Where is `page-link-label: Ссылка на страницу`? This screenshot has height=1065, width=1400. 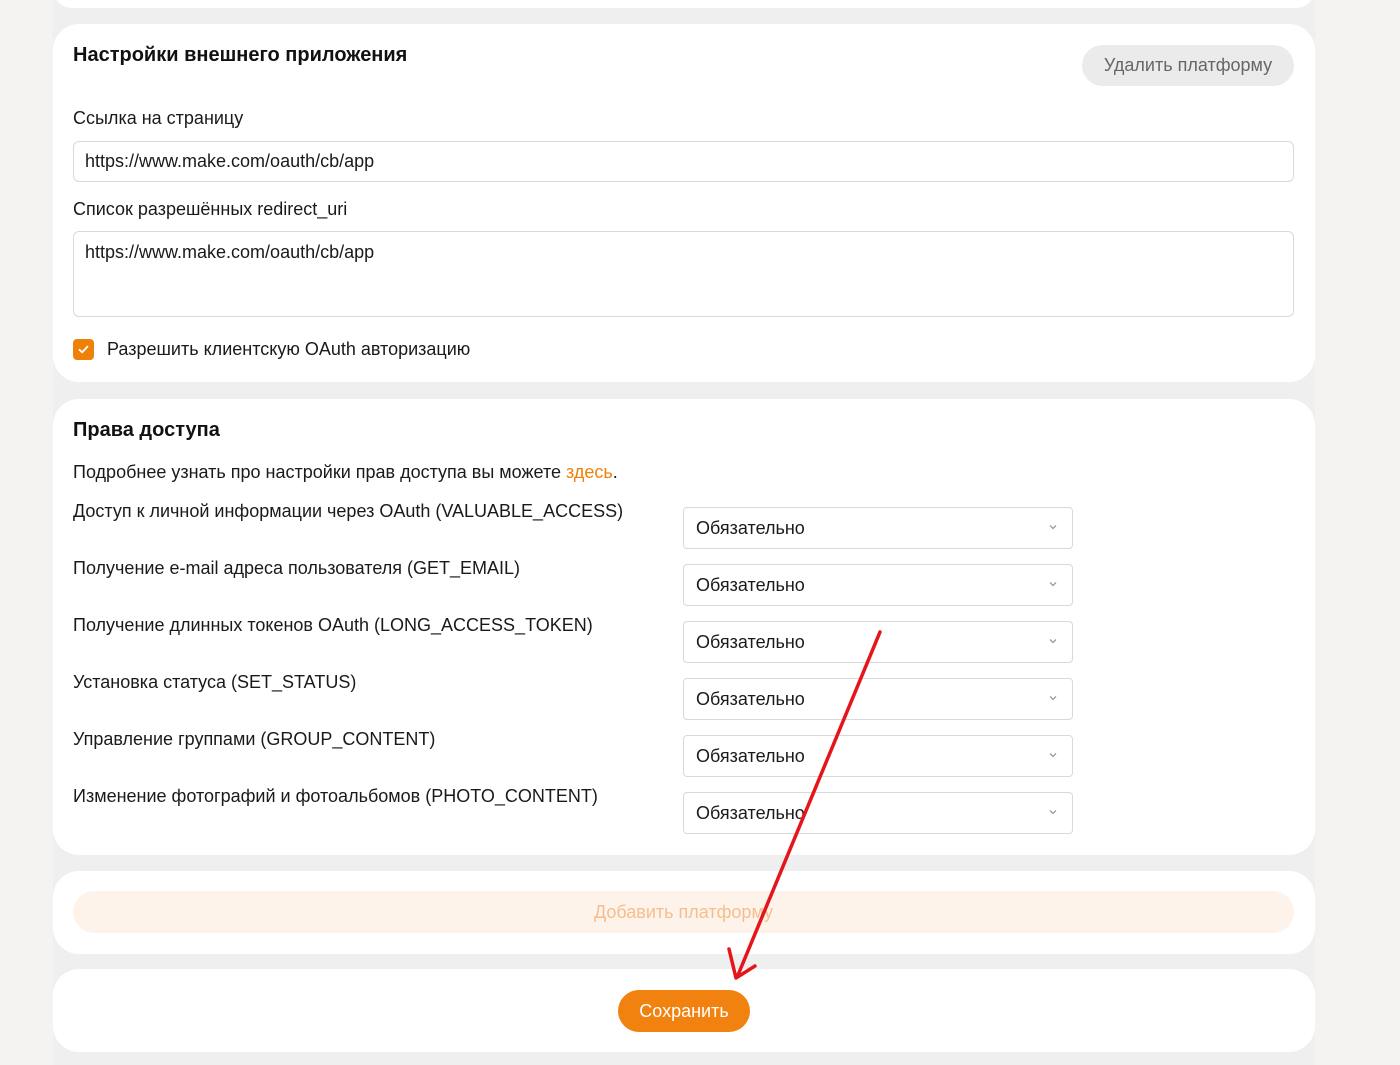
page-link-label: Ссылка на страницу is located at coordinates (158, 118).